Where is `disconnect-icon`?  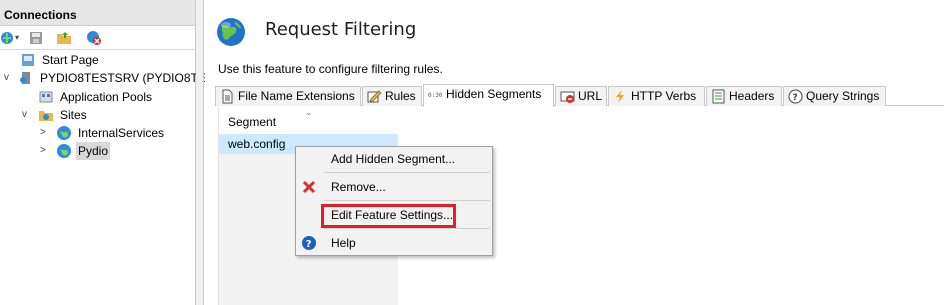 disconnect-icon is located at coordinates (94, 38).